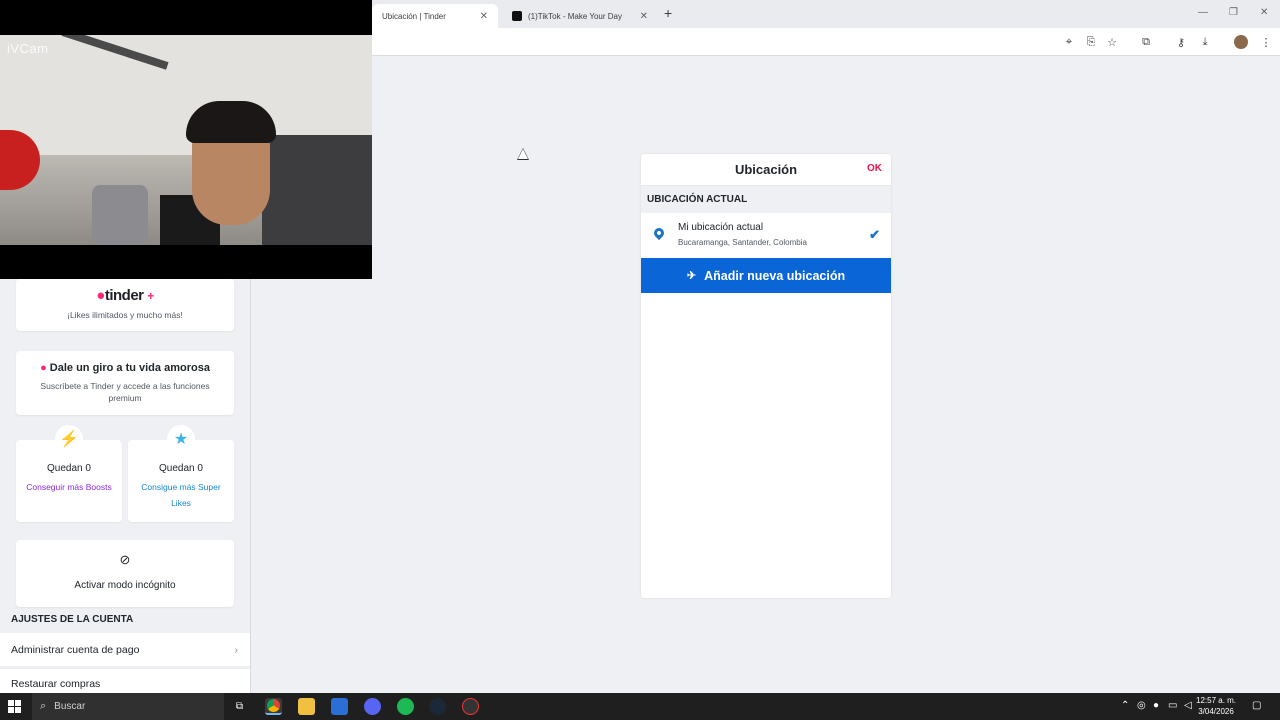 Image resolution: width=1280 pixels, height=720 pixels. I want to click on menu-icon: ⋮, so click(1266, 42).